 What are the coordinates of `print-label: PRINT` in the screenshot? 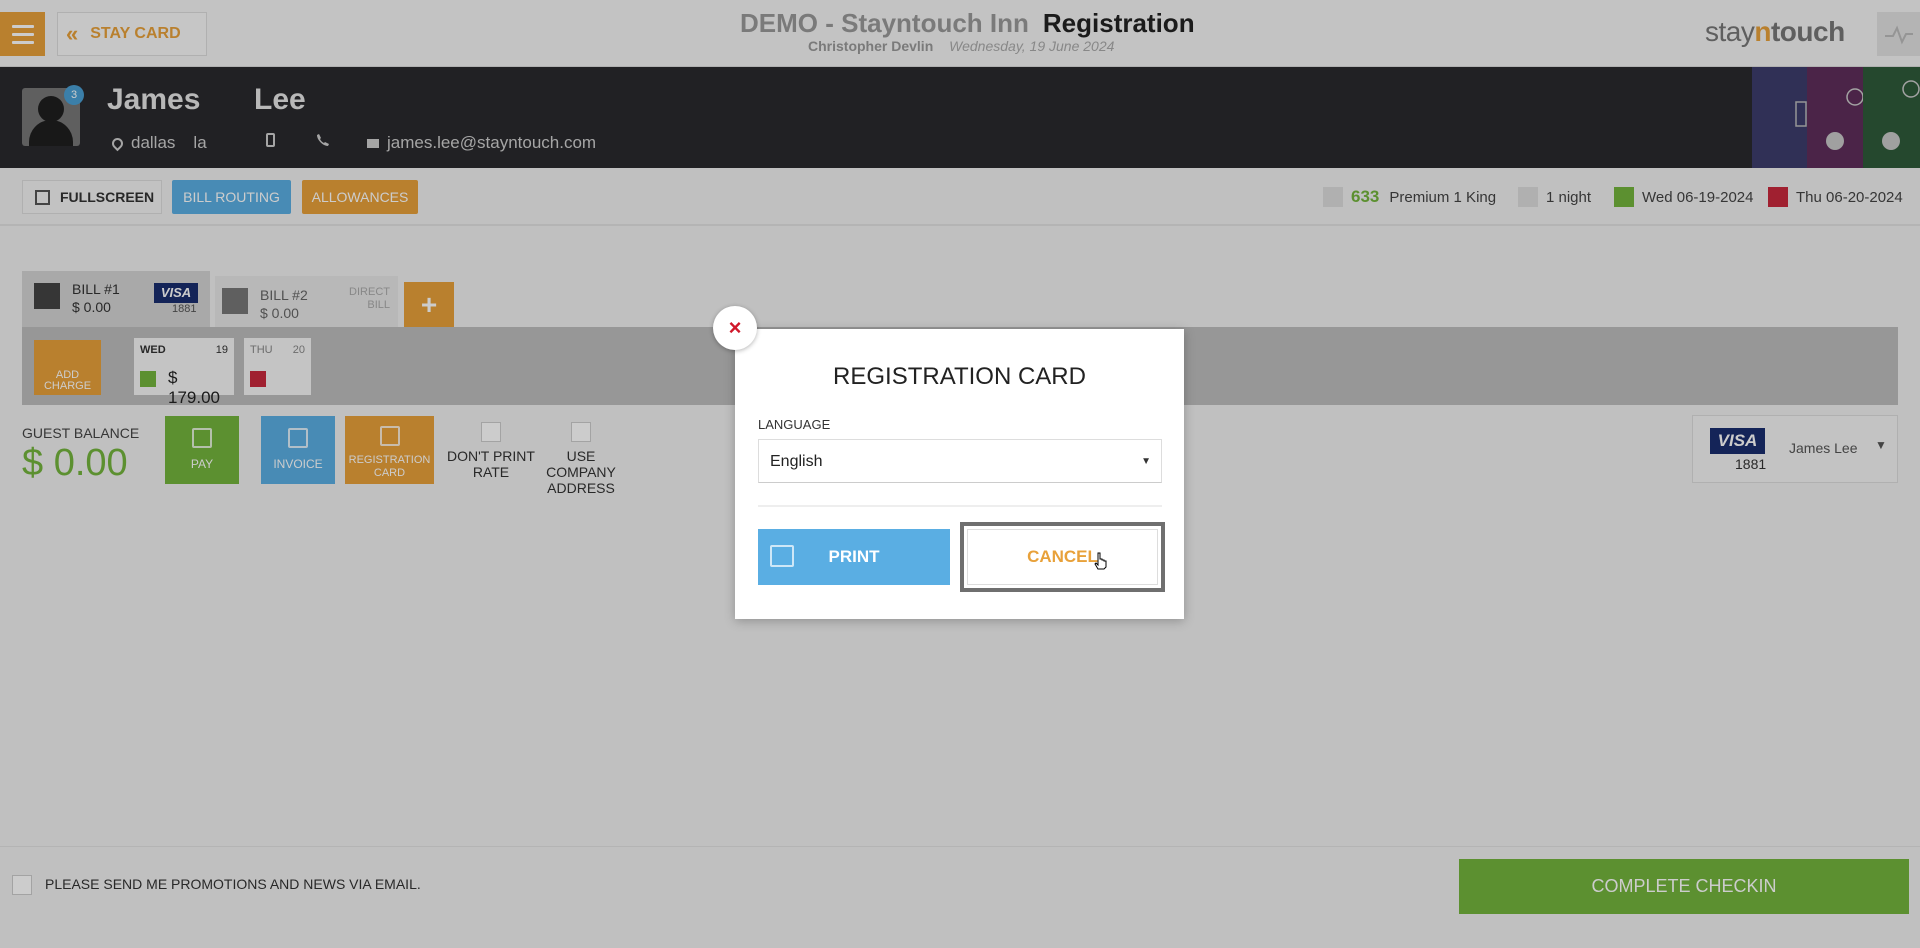 It's located at (854, 556).